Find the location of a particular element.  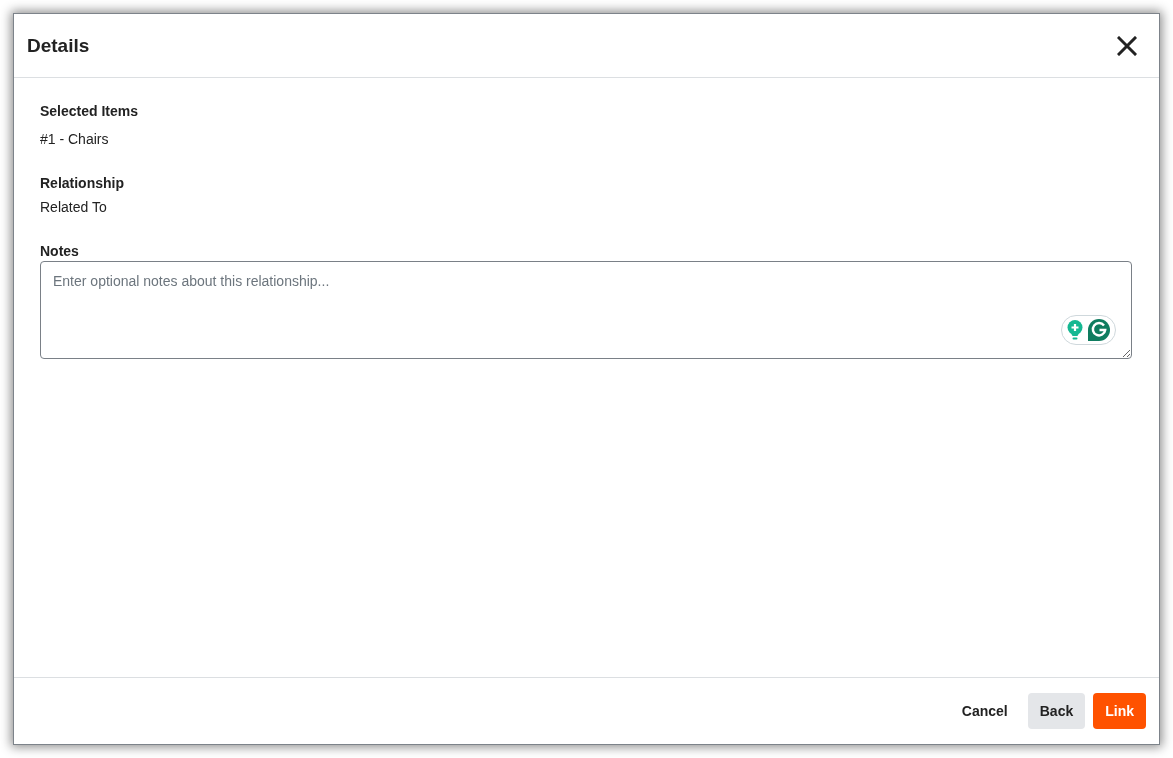

lightbulb-icon is located at coordinates (1075, 330).